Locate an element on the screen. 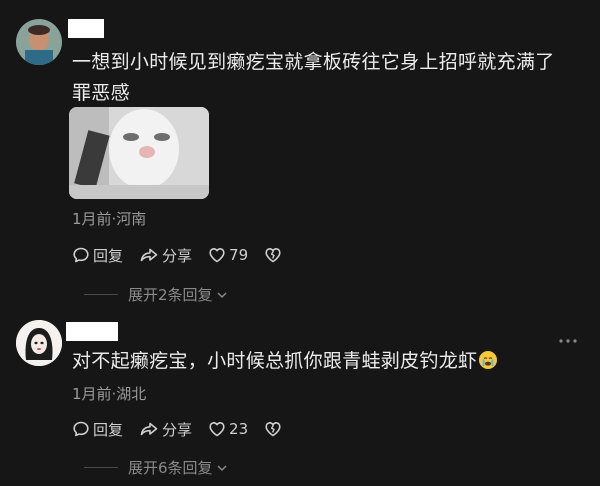  action-bar: 回复 分享 79 is located at coordinates (186, 255).